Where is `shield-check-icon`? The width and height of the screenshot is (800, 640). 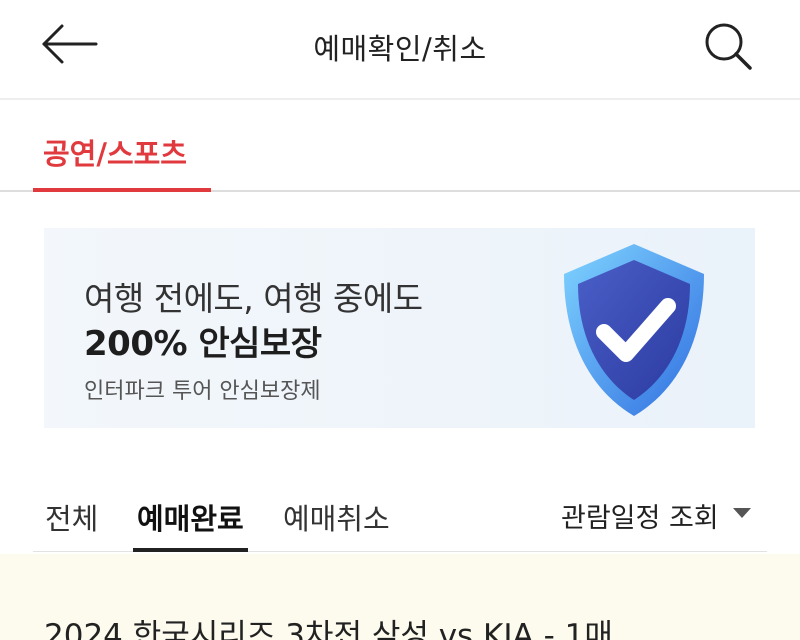 shield-check-icon is located at coordinates (634, 330).